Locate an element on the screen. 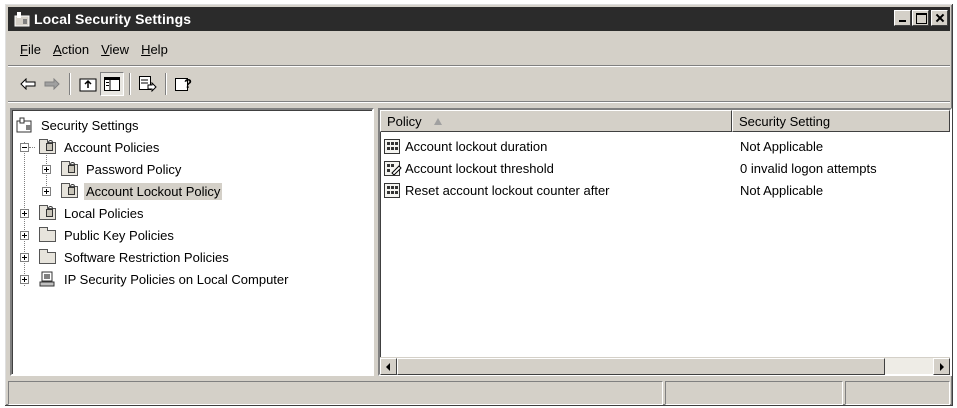 The height and width of the screenshot is (408, 957). export-list-icon is located at coordinates (148, 84).